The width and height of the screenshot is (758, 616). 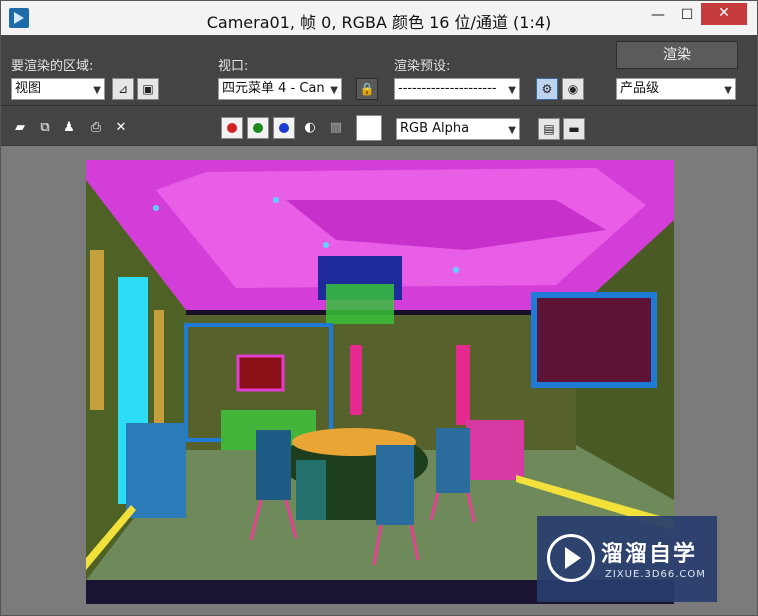 I want to click on toggle-overlay-button: ▬, so click(x=574, y=129).